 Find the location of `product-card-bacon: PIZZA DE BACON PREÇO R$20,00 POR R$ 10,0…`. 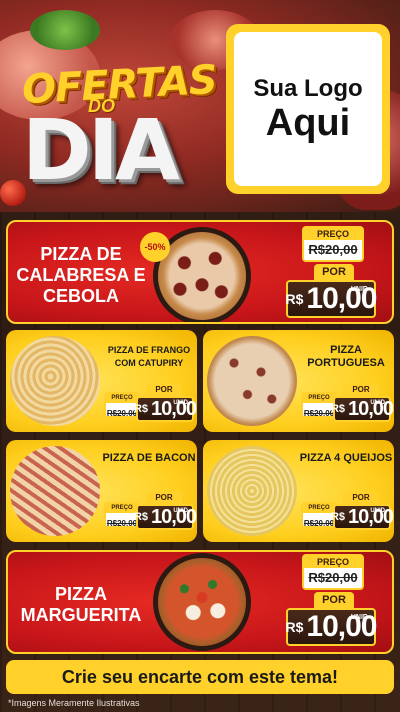

product-card-bacon: PIZZA DE BACON PREÇO R$20,00 POR R$ 10,0… is located at coordinates (101, 491).